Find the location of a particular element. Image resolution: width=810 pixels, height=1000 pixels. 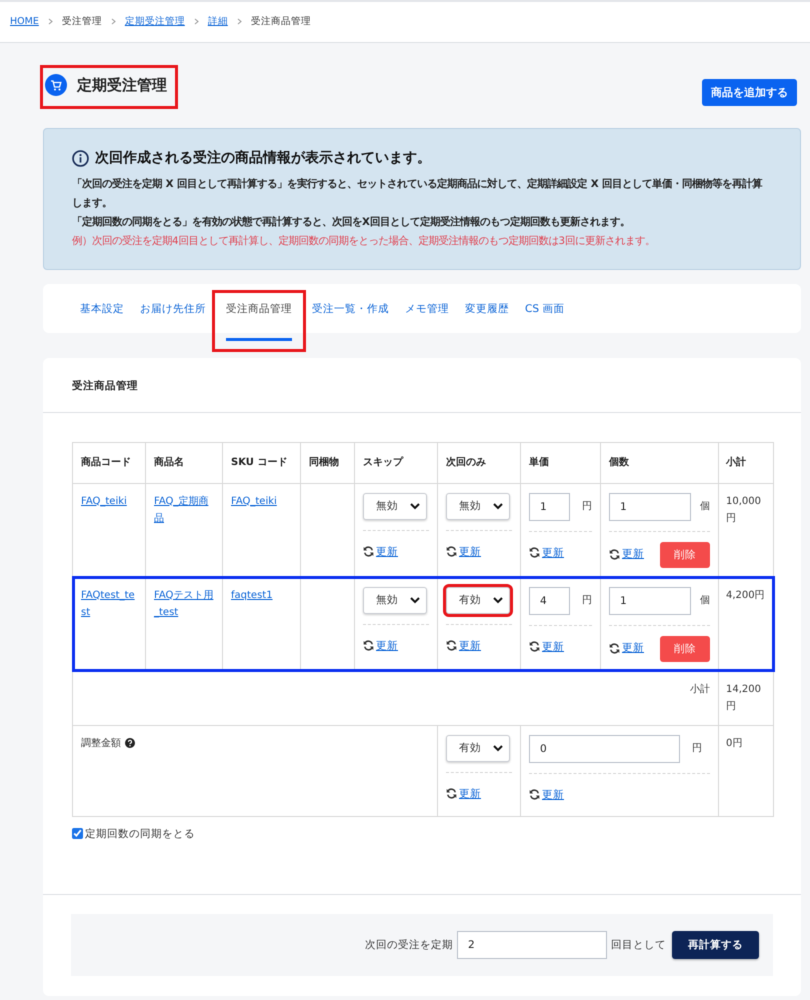

tab: CS 画面 is located at coordinates (544, 308).